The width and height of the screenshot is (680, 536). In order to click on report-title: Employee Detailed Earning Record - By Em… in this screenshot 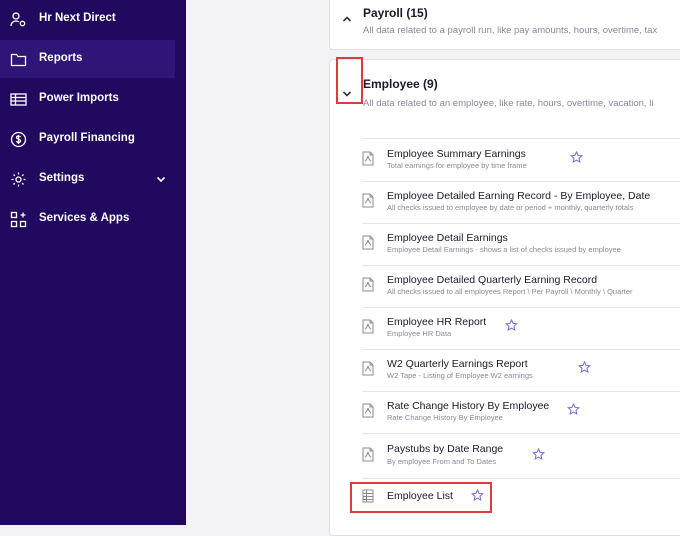, I will do `click(518, 196)`.